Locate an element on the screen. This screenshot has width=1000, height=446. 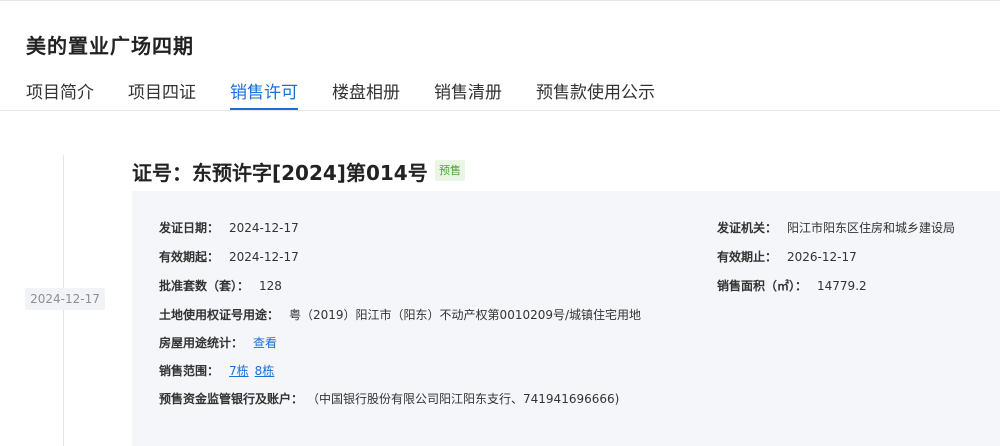
tab-project-intro: 项目简介 is located at coordinates (60, 94).